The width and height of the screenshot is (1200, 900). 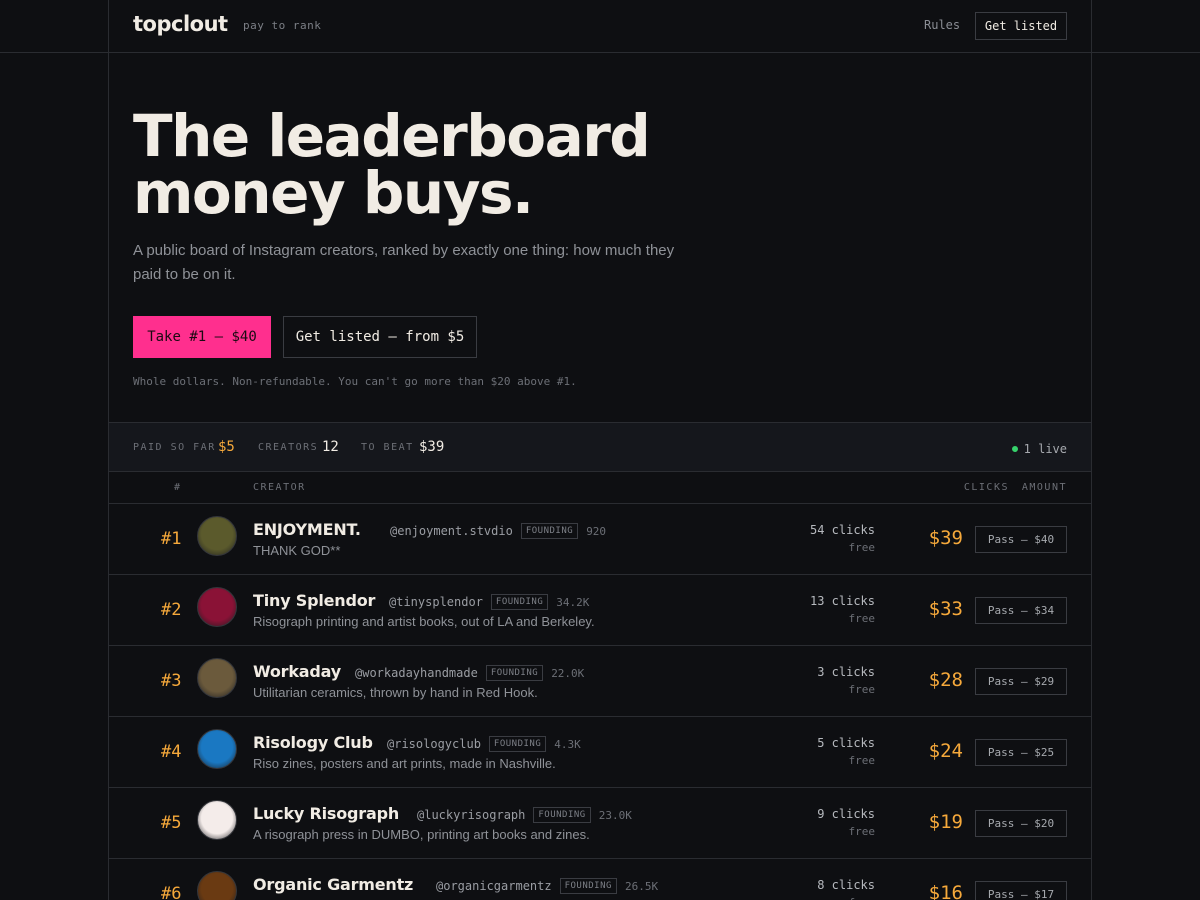 I want to click on follower-count: 920, so click(x=596, y=531).